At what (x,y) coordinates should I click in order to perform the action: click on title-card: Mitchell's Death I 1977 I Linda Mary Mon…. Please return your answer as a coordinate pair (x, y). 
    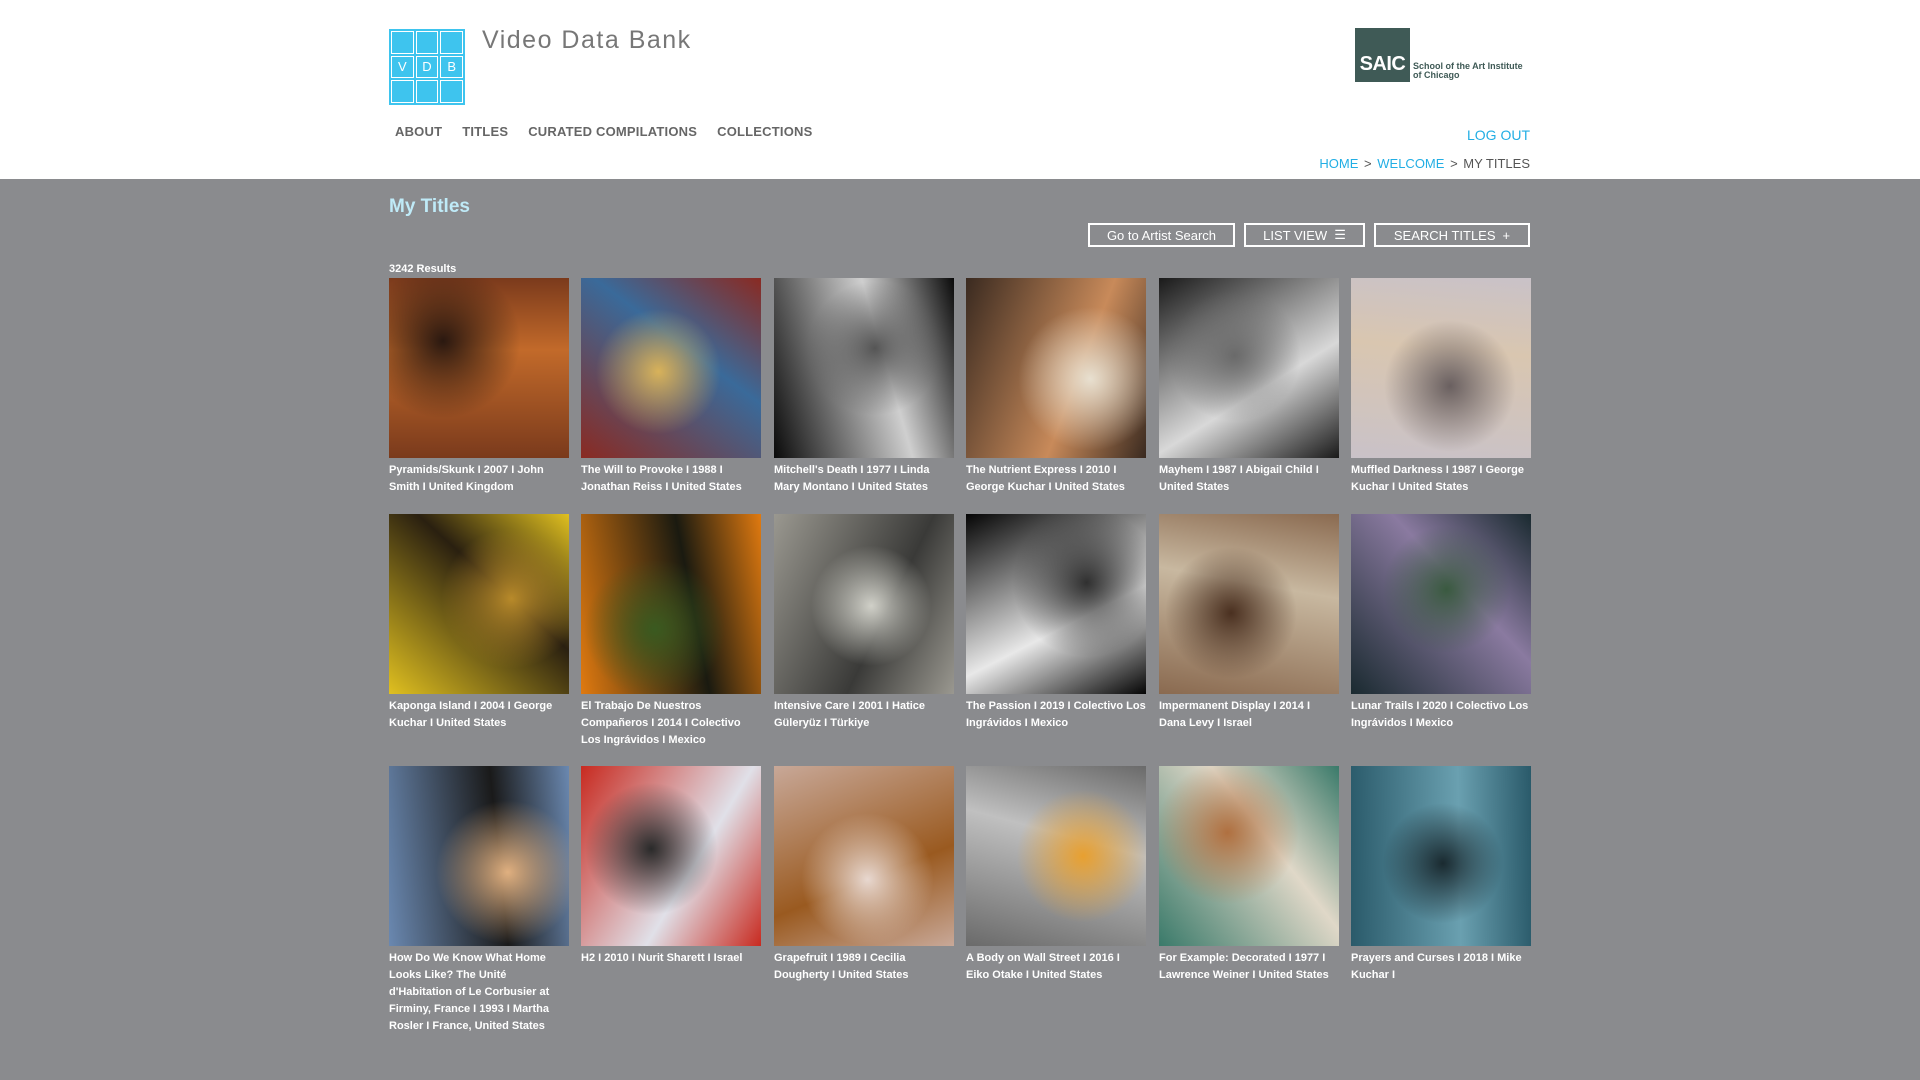
    Looking at the image, I should click on (864, 387).